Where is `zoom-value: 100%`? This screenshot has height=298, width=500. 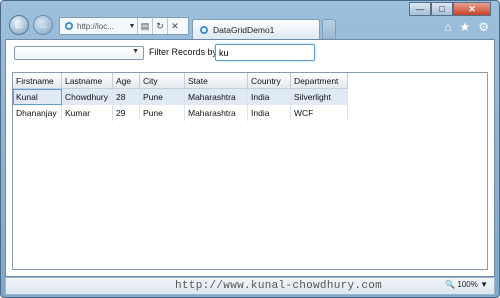
zoom-value: 100% is located at coordinates (467, 284).